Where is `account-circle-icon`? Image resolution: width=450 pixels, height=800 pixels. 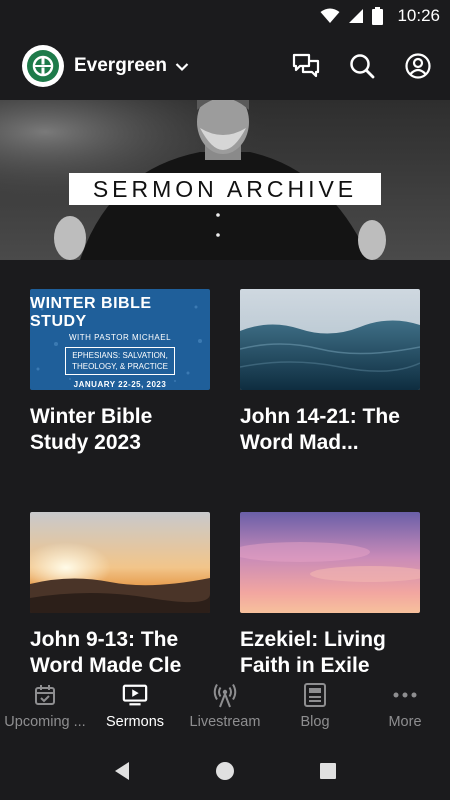
account-circle-icon is located at coordinates (418, 66).